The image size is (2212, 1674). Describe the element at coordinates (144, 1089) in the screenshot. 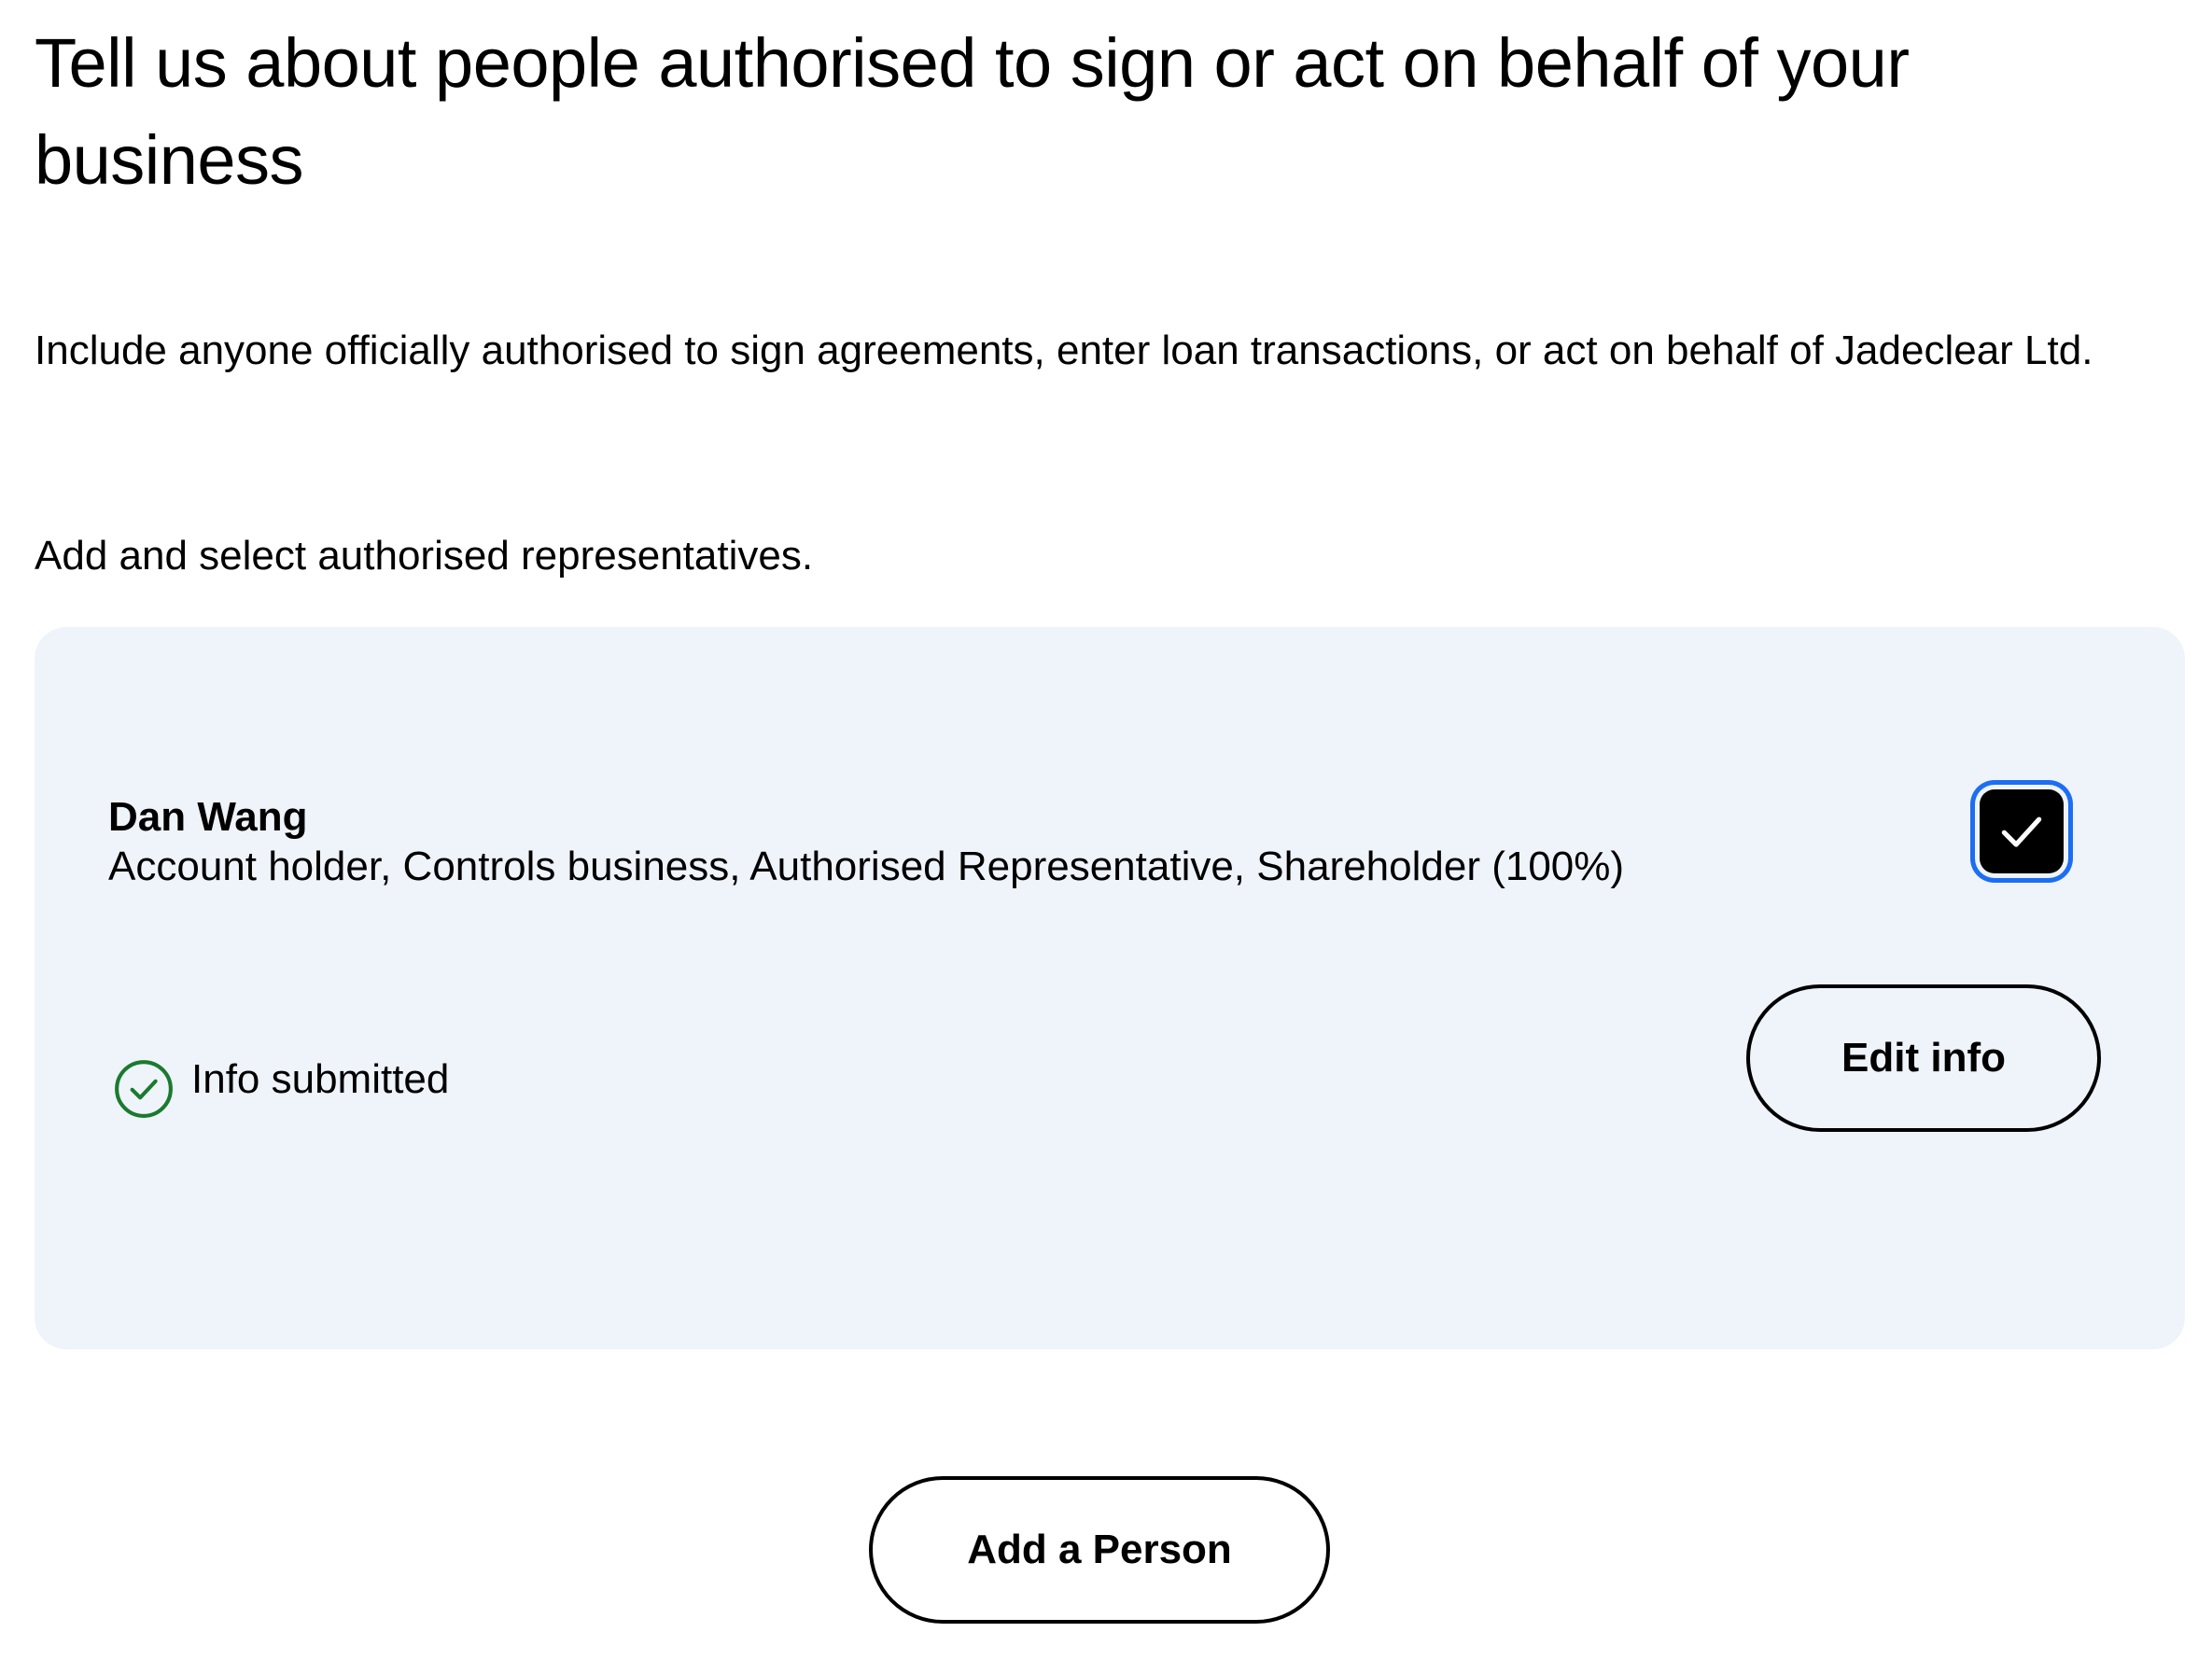

I see `check-circle-icon` at that location.